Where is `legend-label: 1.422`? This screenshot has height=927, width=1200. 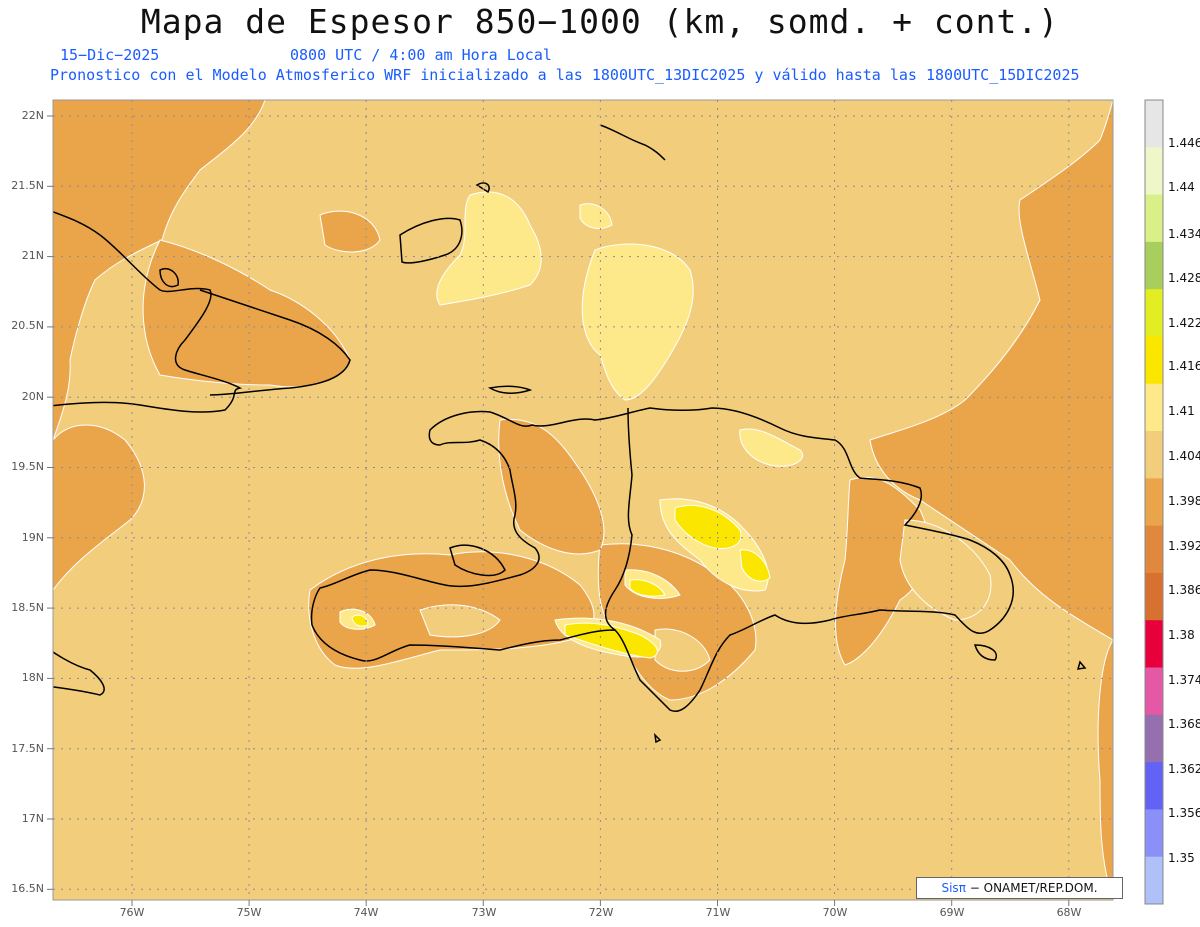 legend-label: 1.422 is located at coordinates (1184, 323).